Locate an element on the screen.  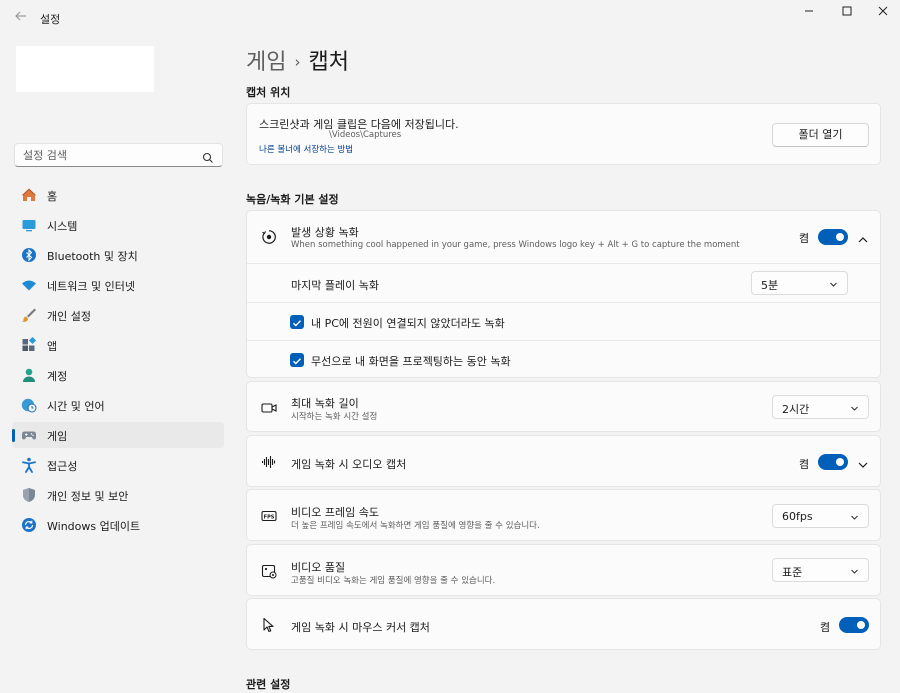
account-icon is located at coordinates (29, 375).